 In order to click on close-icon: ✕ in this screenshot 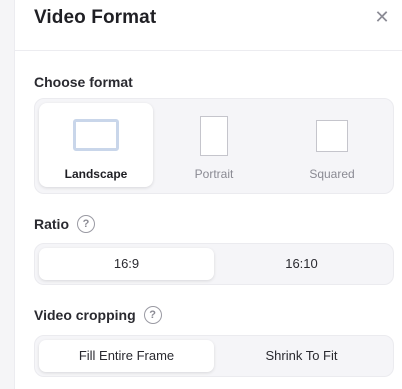, I will do `click(382, 17)`.